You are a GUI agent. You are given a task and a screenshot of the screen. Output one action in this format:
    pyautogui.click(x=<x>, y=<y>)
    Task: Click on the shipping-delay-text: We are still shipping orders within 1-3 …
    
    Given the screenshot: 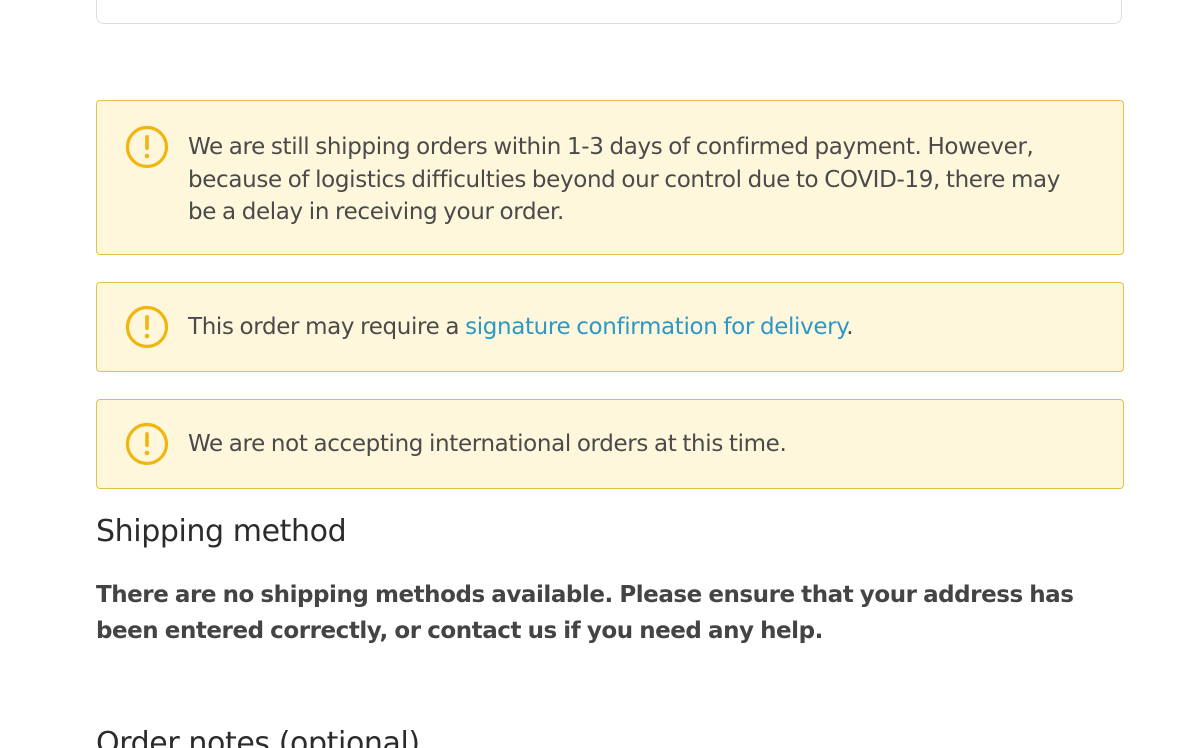 What is the action you would take?
    pyautogui.click(x=624, y=179)
    